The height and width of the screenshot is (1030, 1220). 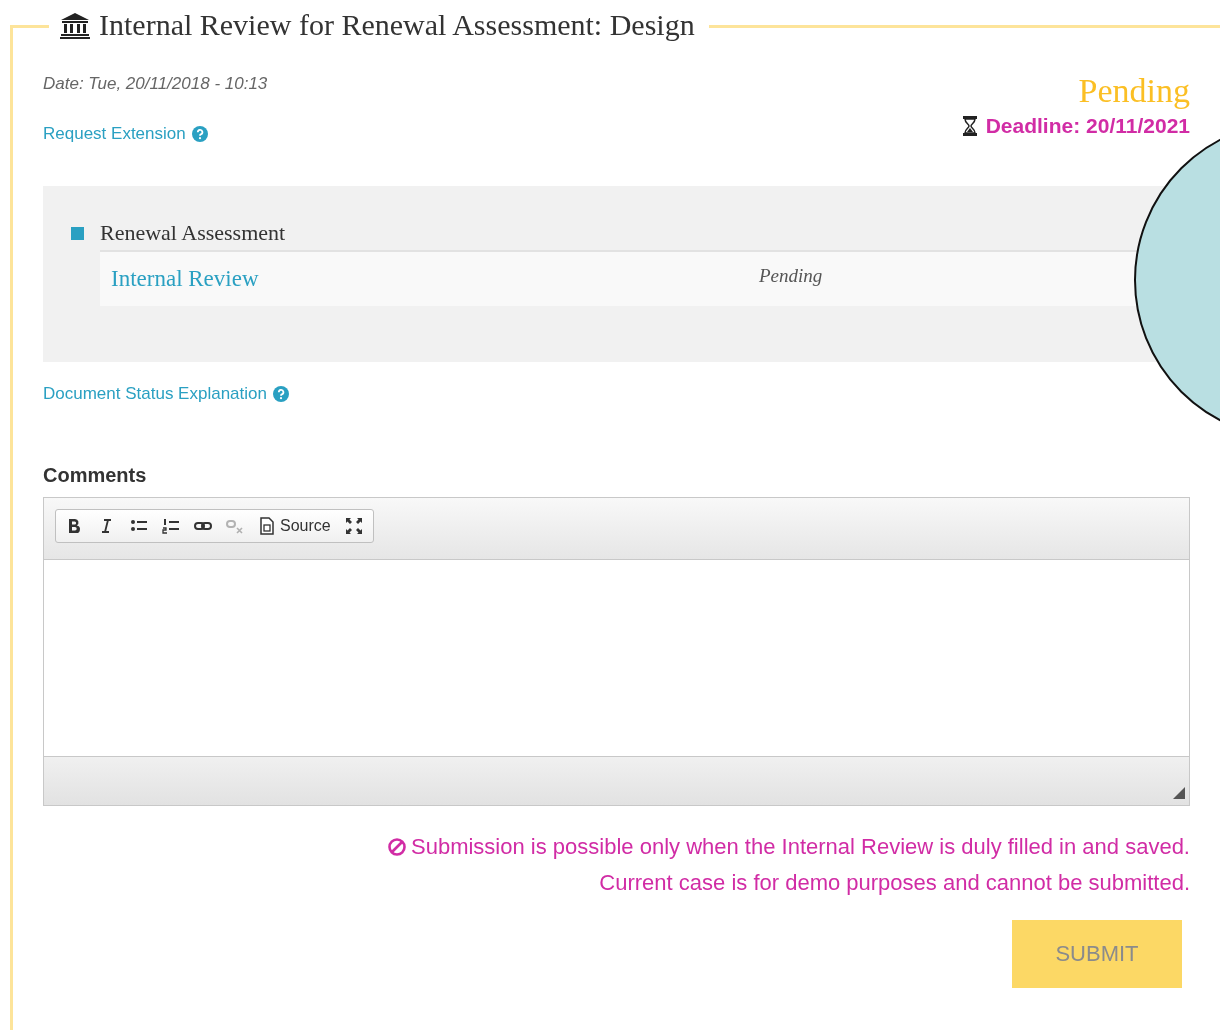 What do you see at coordinates (435, 279) in the screenshot?
I see `step-link: Internal Review` at bounding box center [435, 279].